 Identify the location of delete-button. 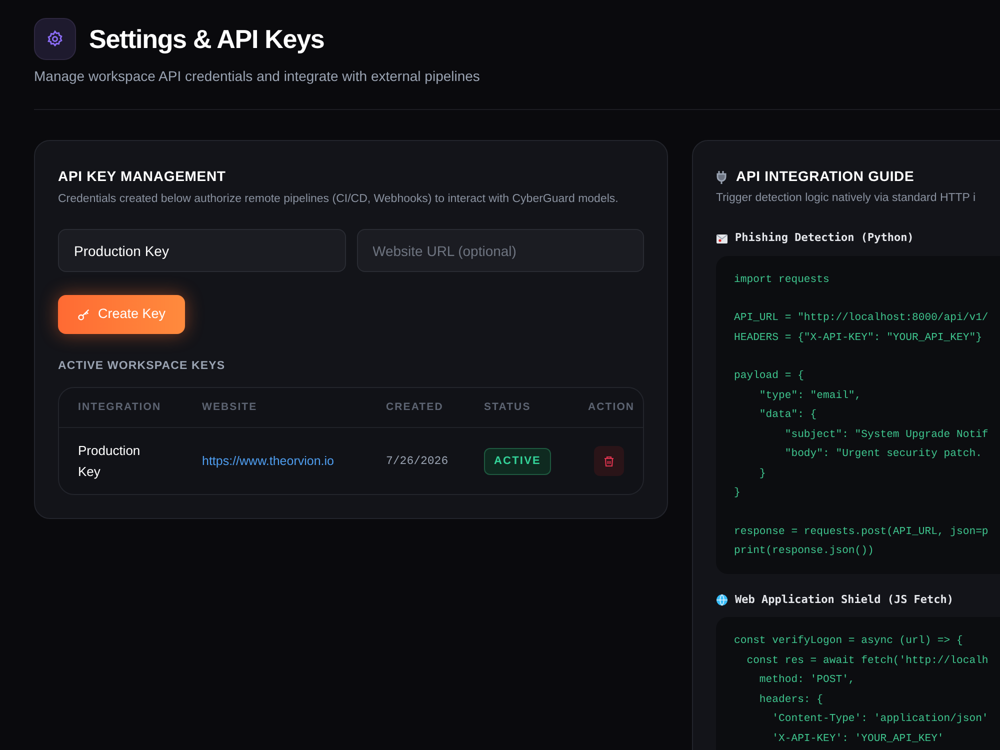
(609, 461).